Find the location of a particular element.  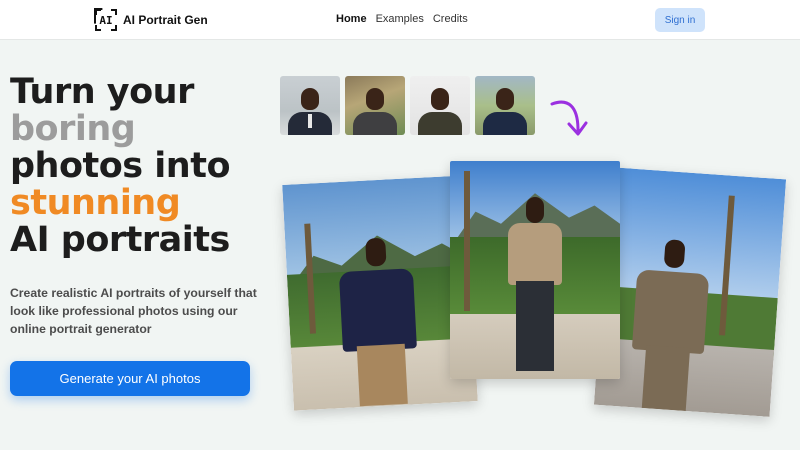

headline-line: stunning is located at coordinates (95, 203).